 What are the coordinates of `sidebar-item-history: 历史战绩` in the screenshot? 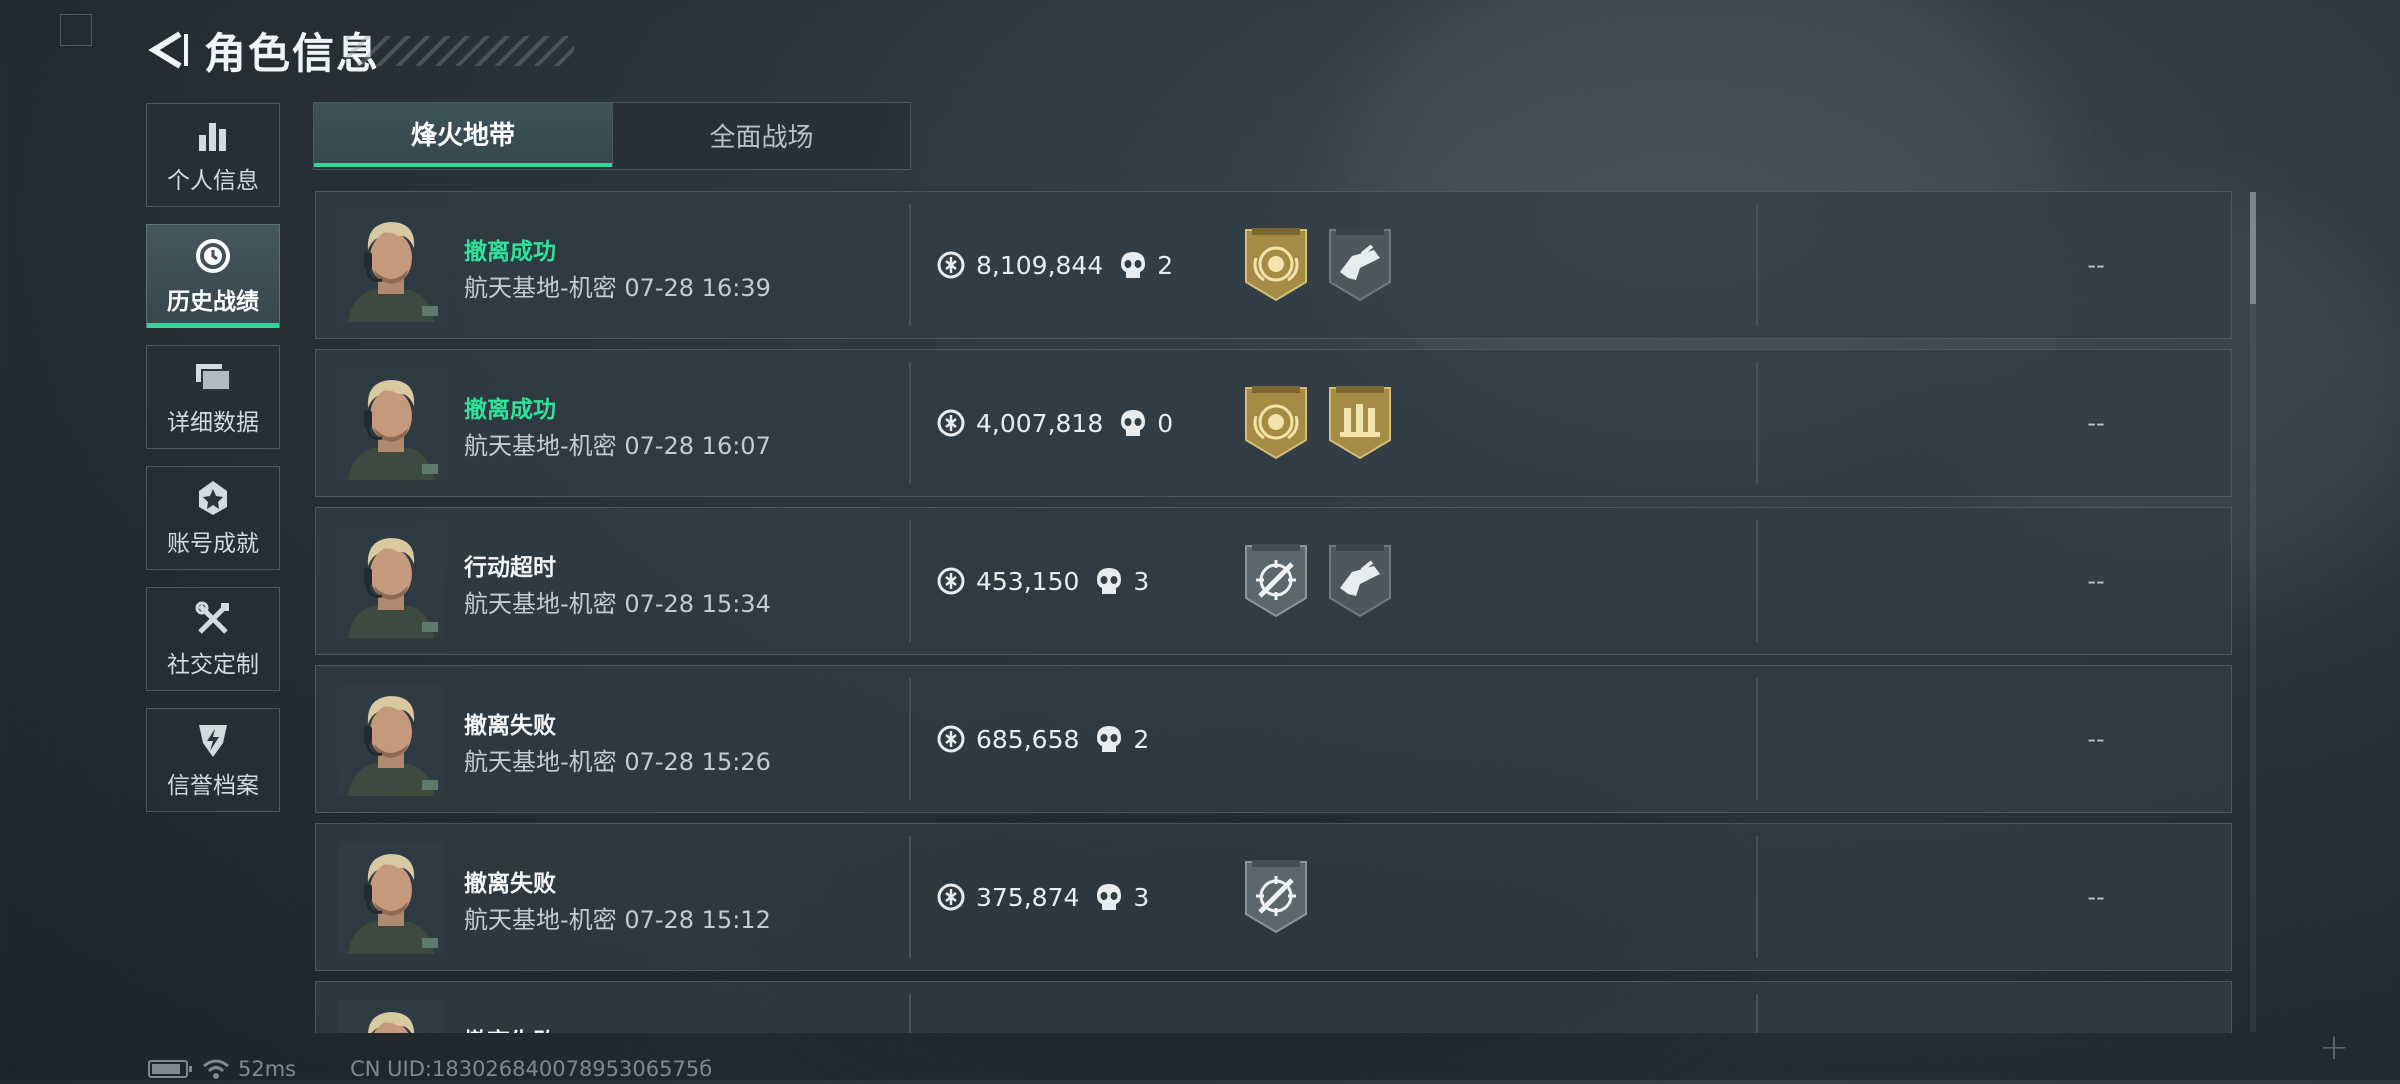 It's located at (213, 276).